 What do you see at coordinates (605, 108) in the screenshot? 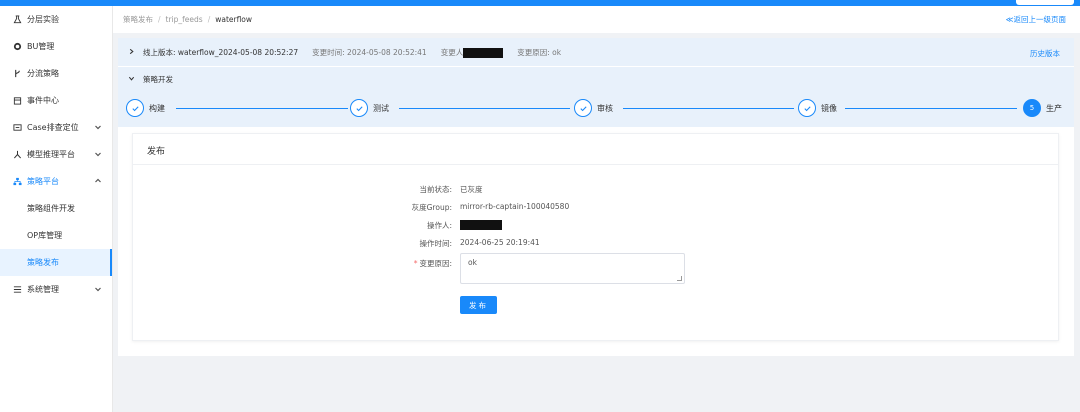
I see `step-label: 审核` at bounding box center [605, 108].